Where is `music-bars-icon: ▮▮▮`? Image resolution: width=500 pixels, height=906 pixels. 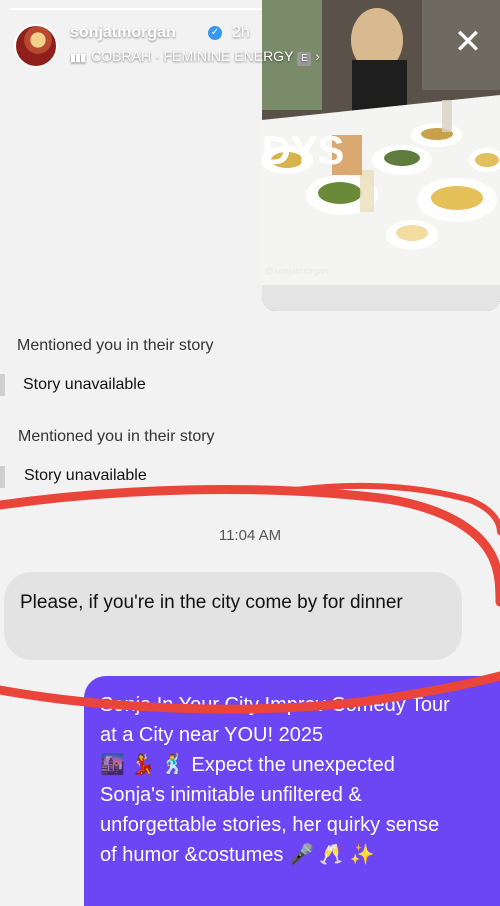 music-bars-icon: ▮▮▮ is located at coordinates (78, 58).